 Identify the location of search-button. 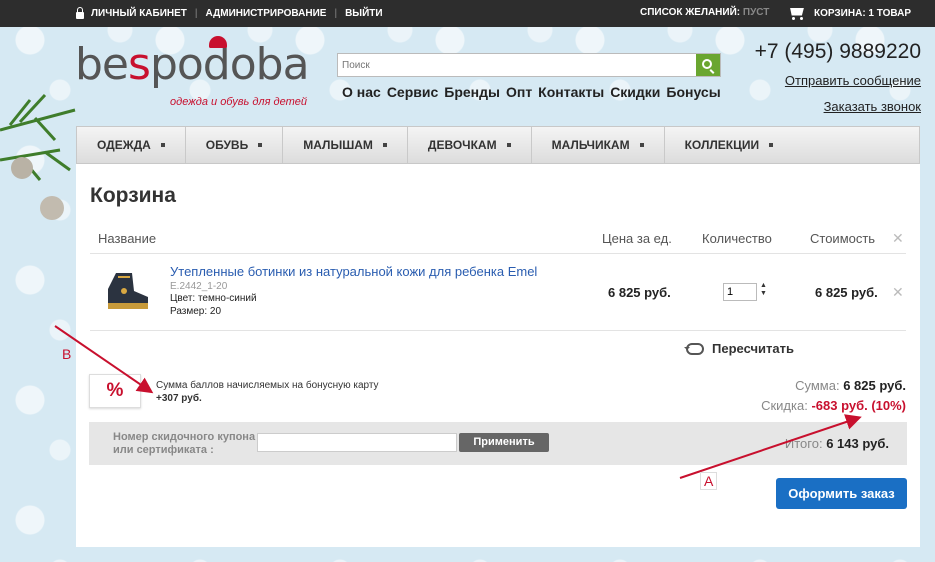
(708, 65).